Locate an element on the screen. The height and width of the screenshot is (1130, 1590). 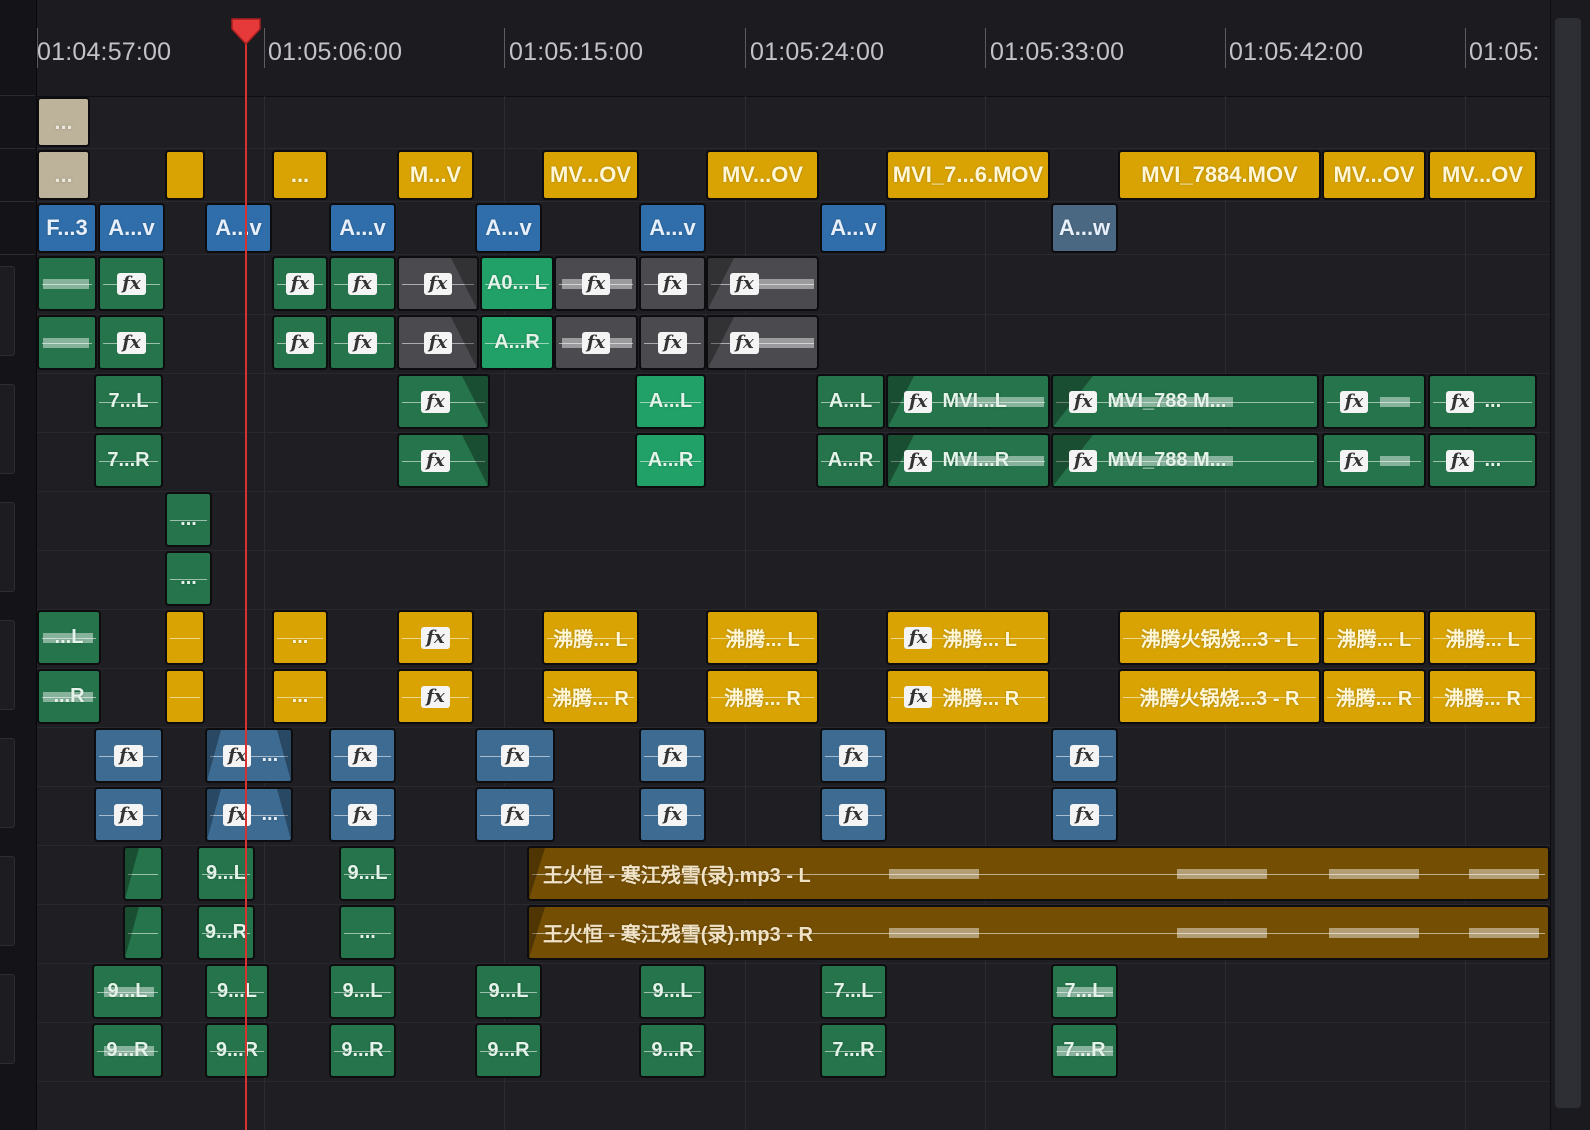
music-clip: 王火恒 - 寒江残雪(录).mp3 - L is located at coordinates (1038, 873).